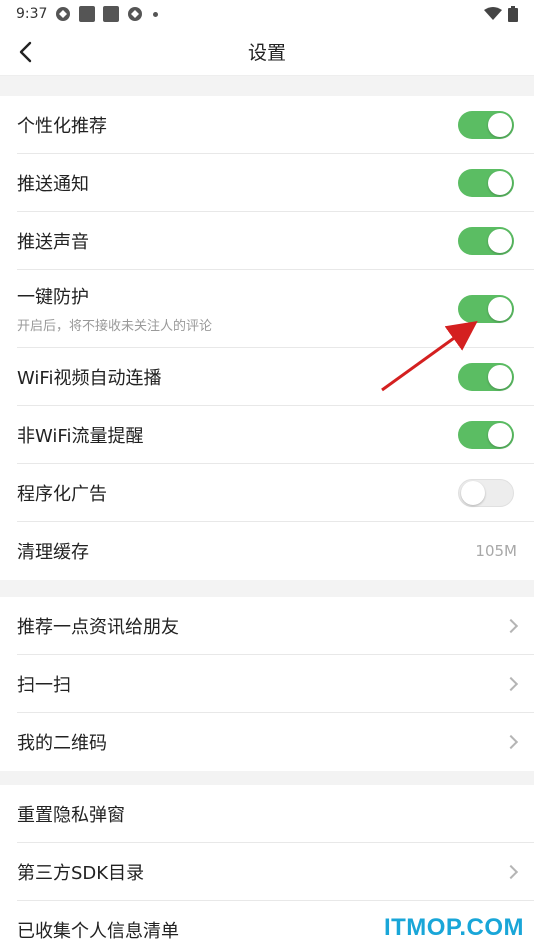 This screenshot has height=950, width=534. Describe the element at coordinates (453, 927) in the screenshot. I see `watermark-logo: ITMOP.COM` at that location.